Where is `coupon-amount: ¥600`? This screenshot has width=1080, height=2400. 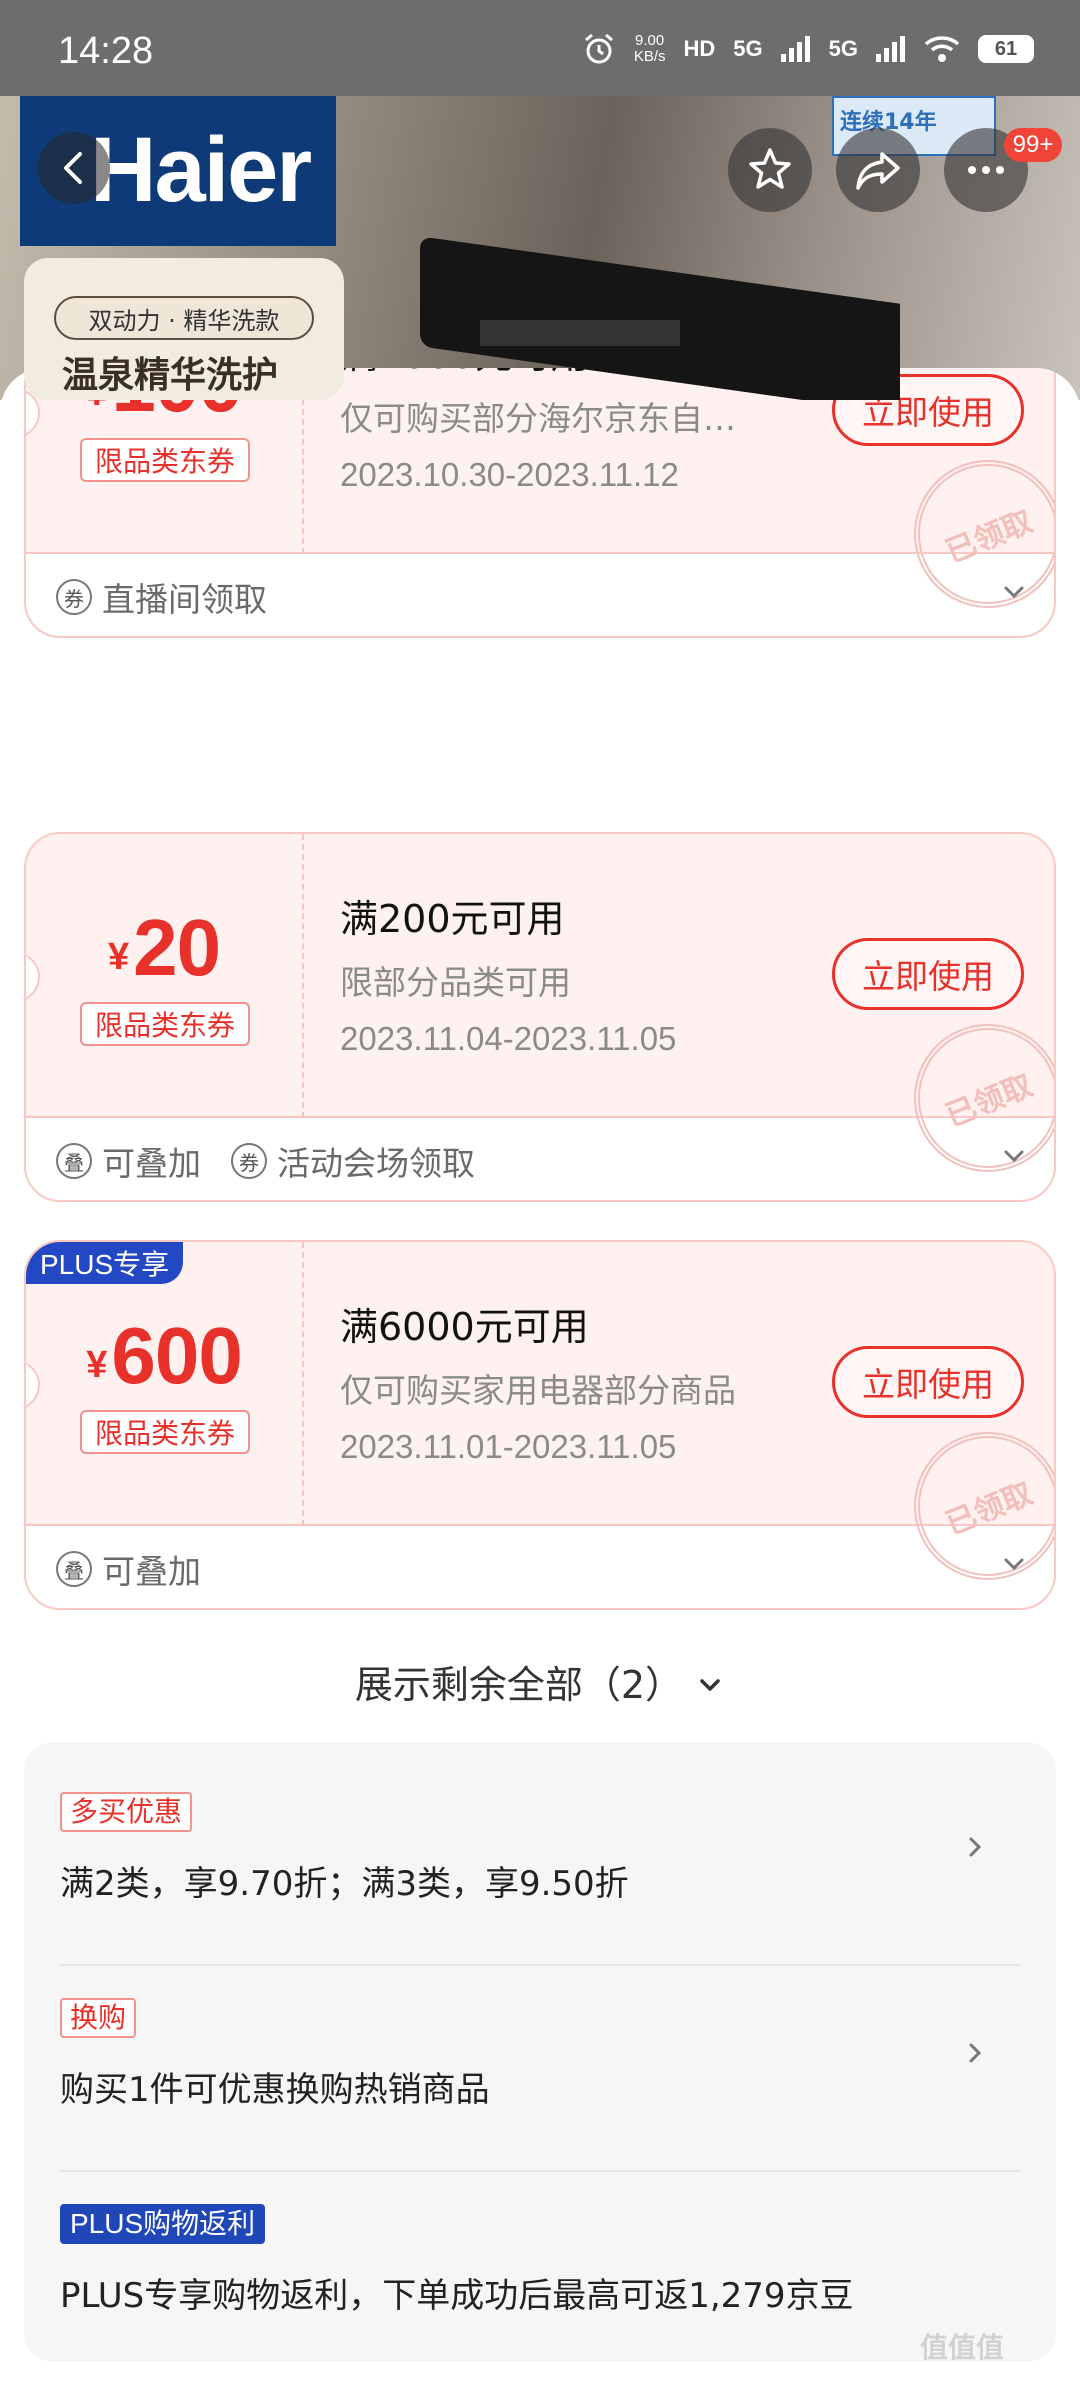 coupon-amount: ¥600 is located at coordinates (164, 1356).